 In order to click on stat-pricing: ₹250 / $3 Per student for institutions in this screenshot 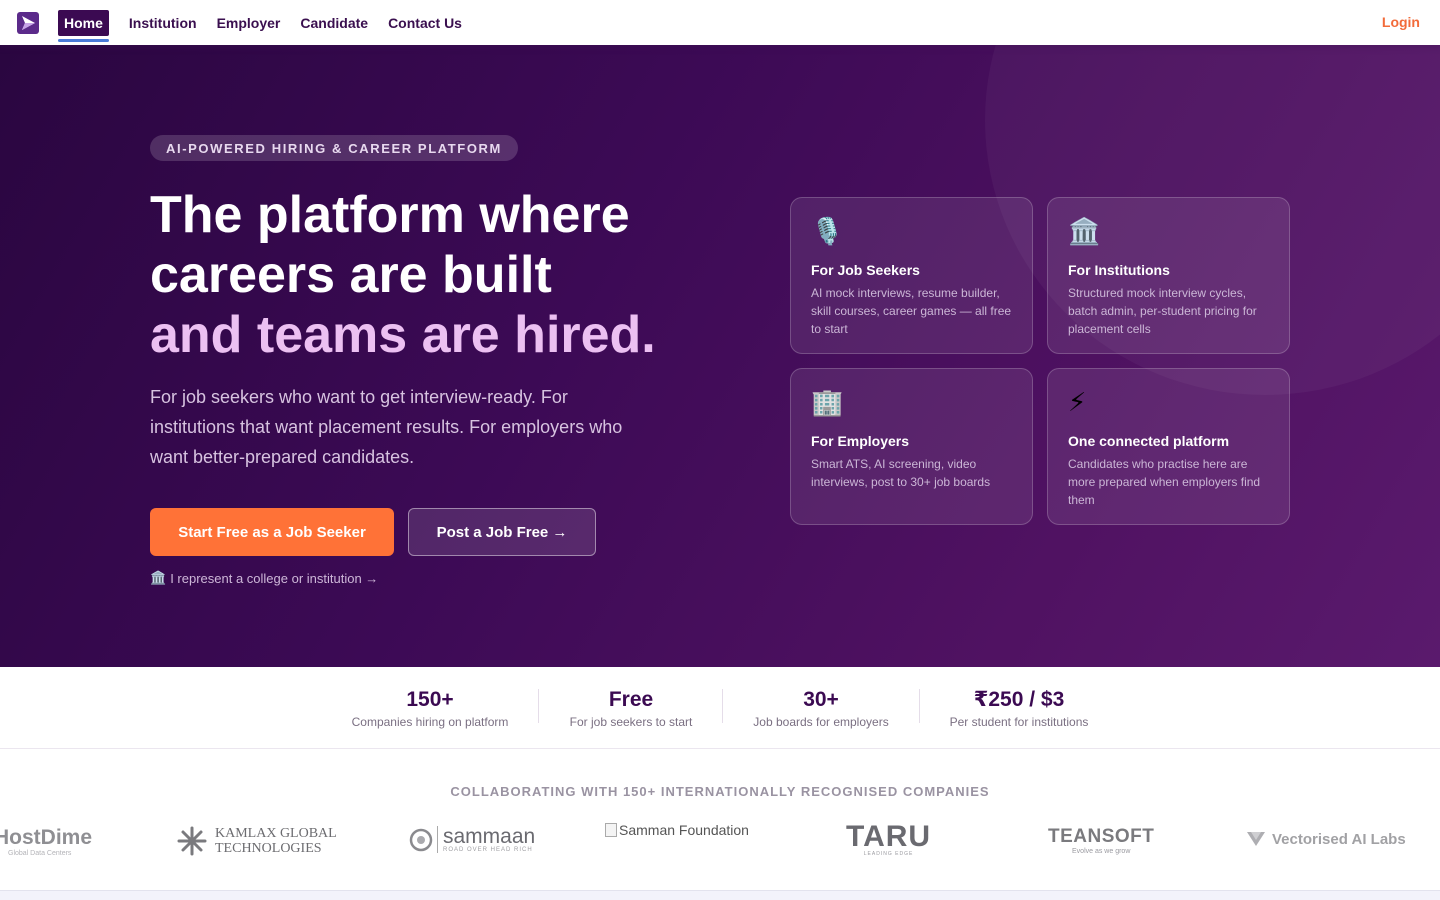, I will do `click(1019, 708)`.